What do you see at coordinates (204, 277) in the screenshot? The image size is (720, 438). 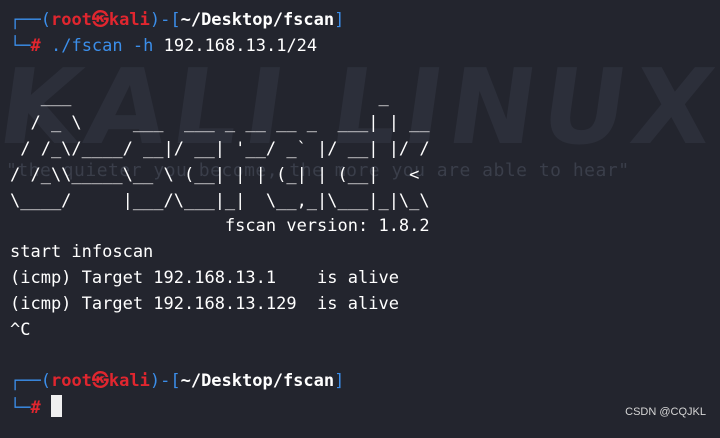 I see `output-line: (icmp) Target 192.168.13.1 is alive` at bounding box center [204, 277].